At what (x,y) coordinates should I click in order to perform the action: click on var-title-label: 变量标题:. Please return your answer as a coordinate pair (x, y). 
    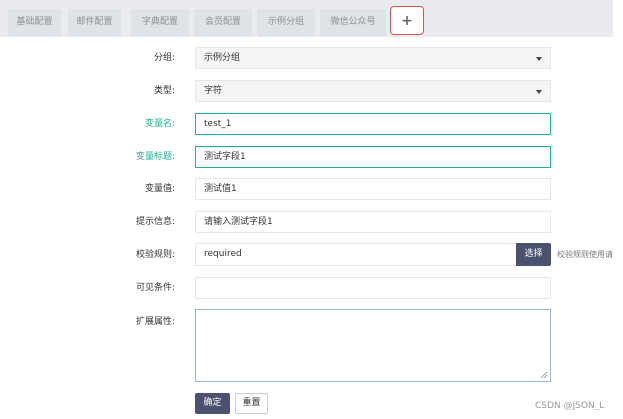
    Looking at the image, I should click on (155, 157).